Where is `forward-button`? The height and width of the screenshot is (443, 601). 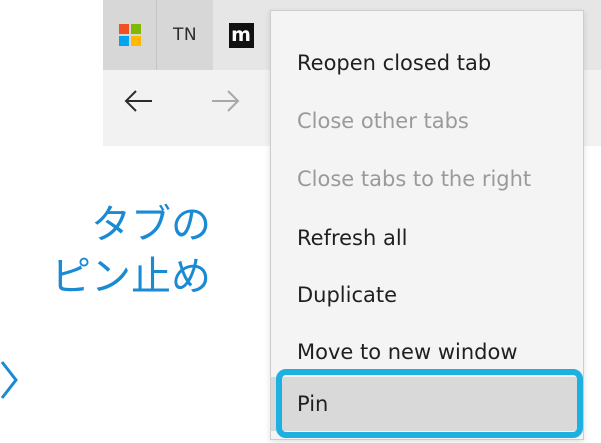 forward-button is located at coordinates (225, 101).